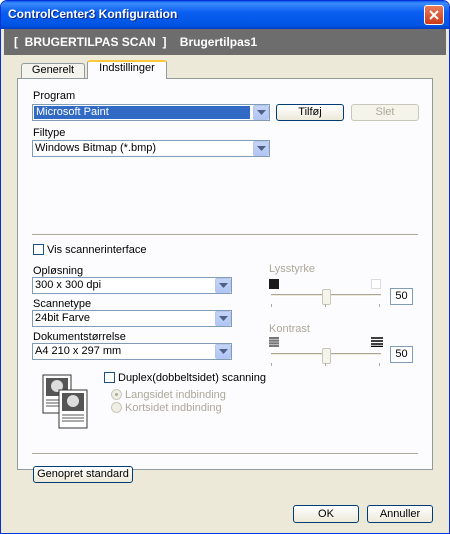 The height and width of the screenshot is (534, 450). What do you see at coordinates (326, 514) in the screenshot?
I see `ok-button: OK` at bounding box center [326, 514].